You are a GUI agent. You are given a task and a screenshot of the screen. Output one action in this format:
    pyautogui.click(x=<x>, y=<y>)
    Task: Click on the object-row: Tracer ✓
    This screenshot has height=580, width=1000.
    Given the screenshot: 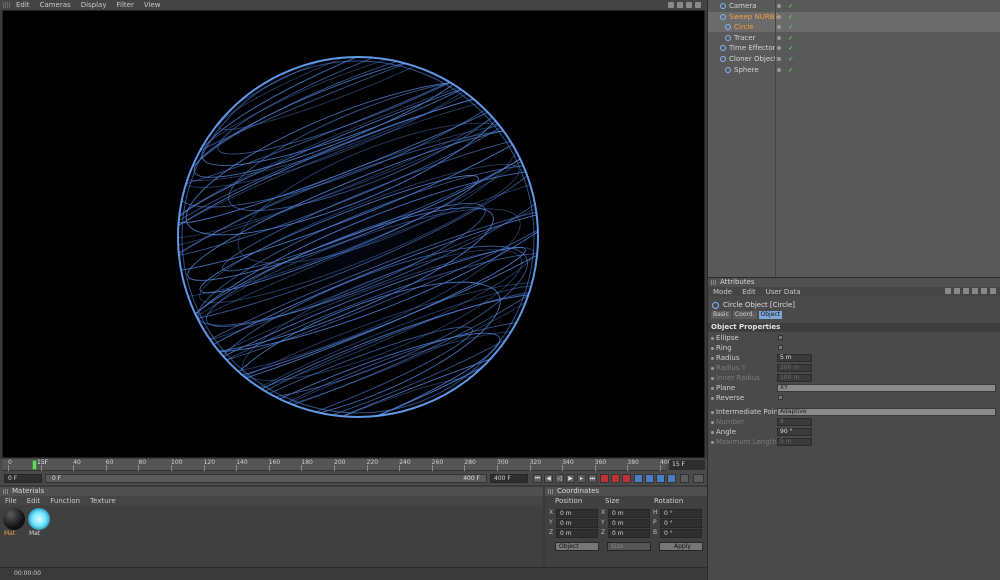 What is the action you would take?
    pyautogui.click(x=854, y=38)
    